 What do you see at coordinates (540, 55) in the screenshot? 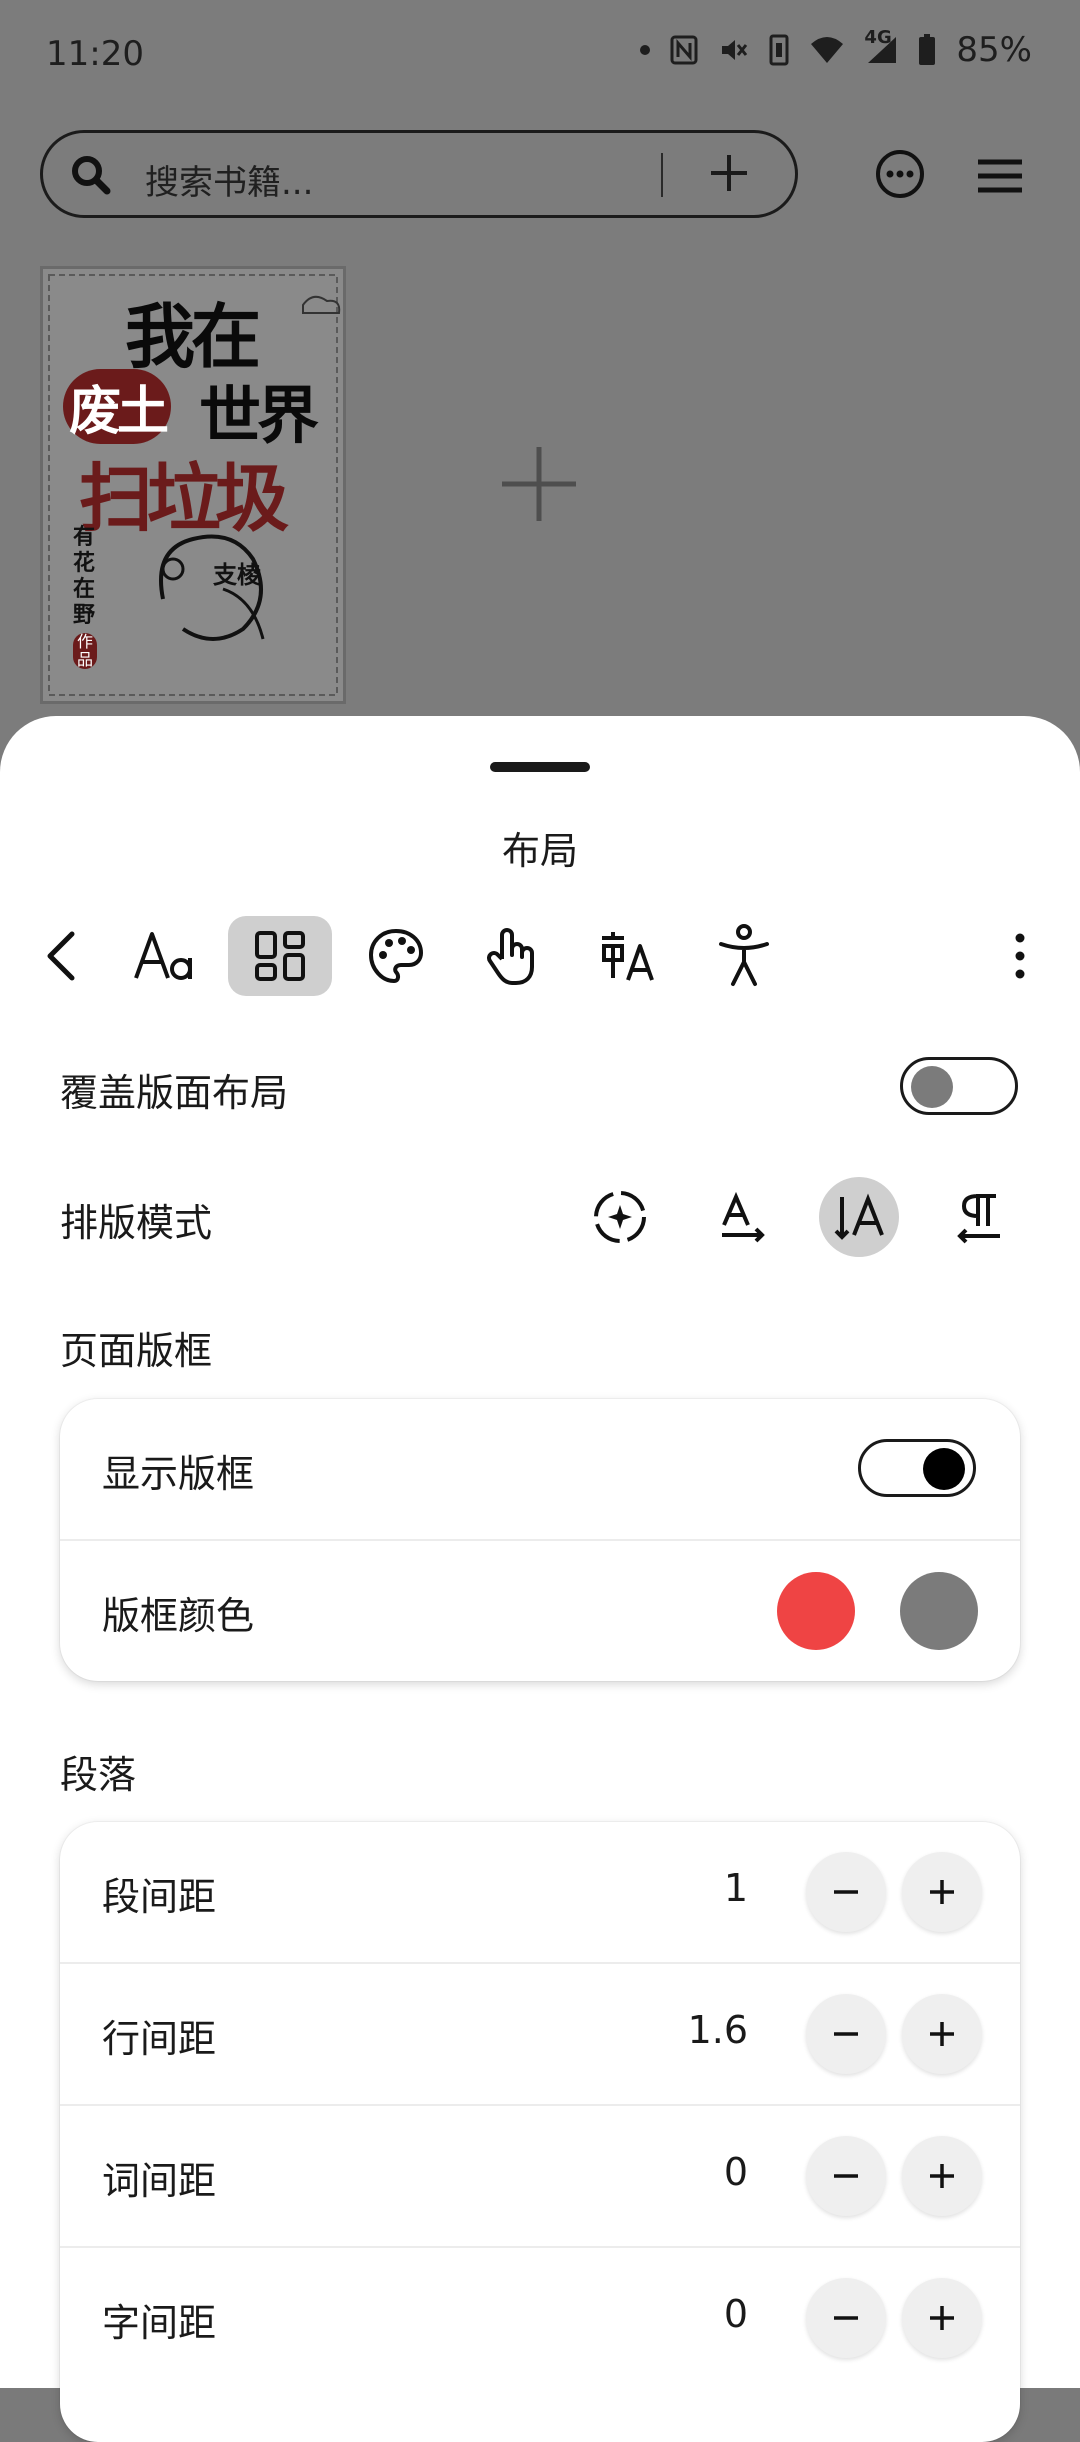
I see `status-bar: 11:20 4G 85%` at bounding box center [540, 55].